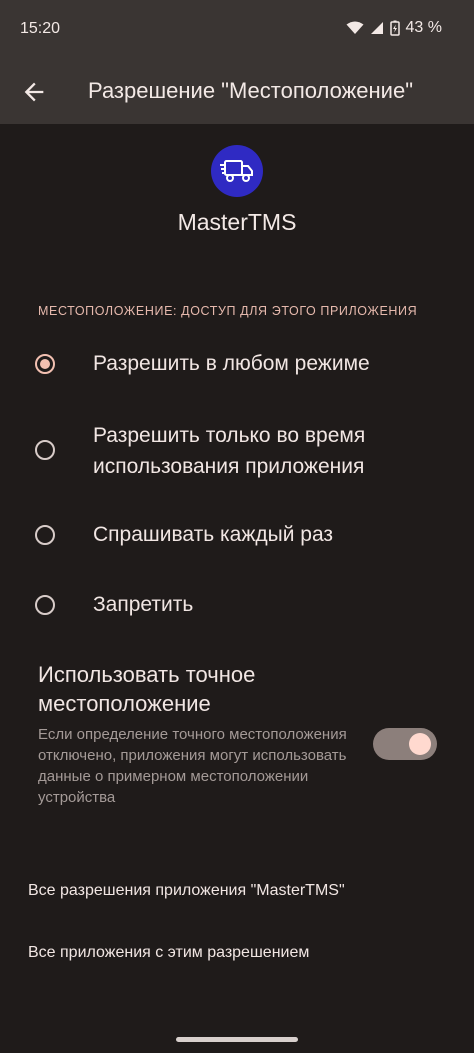  I want to click on back-button, so click(34, 92).